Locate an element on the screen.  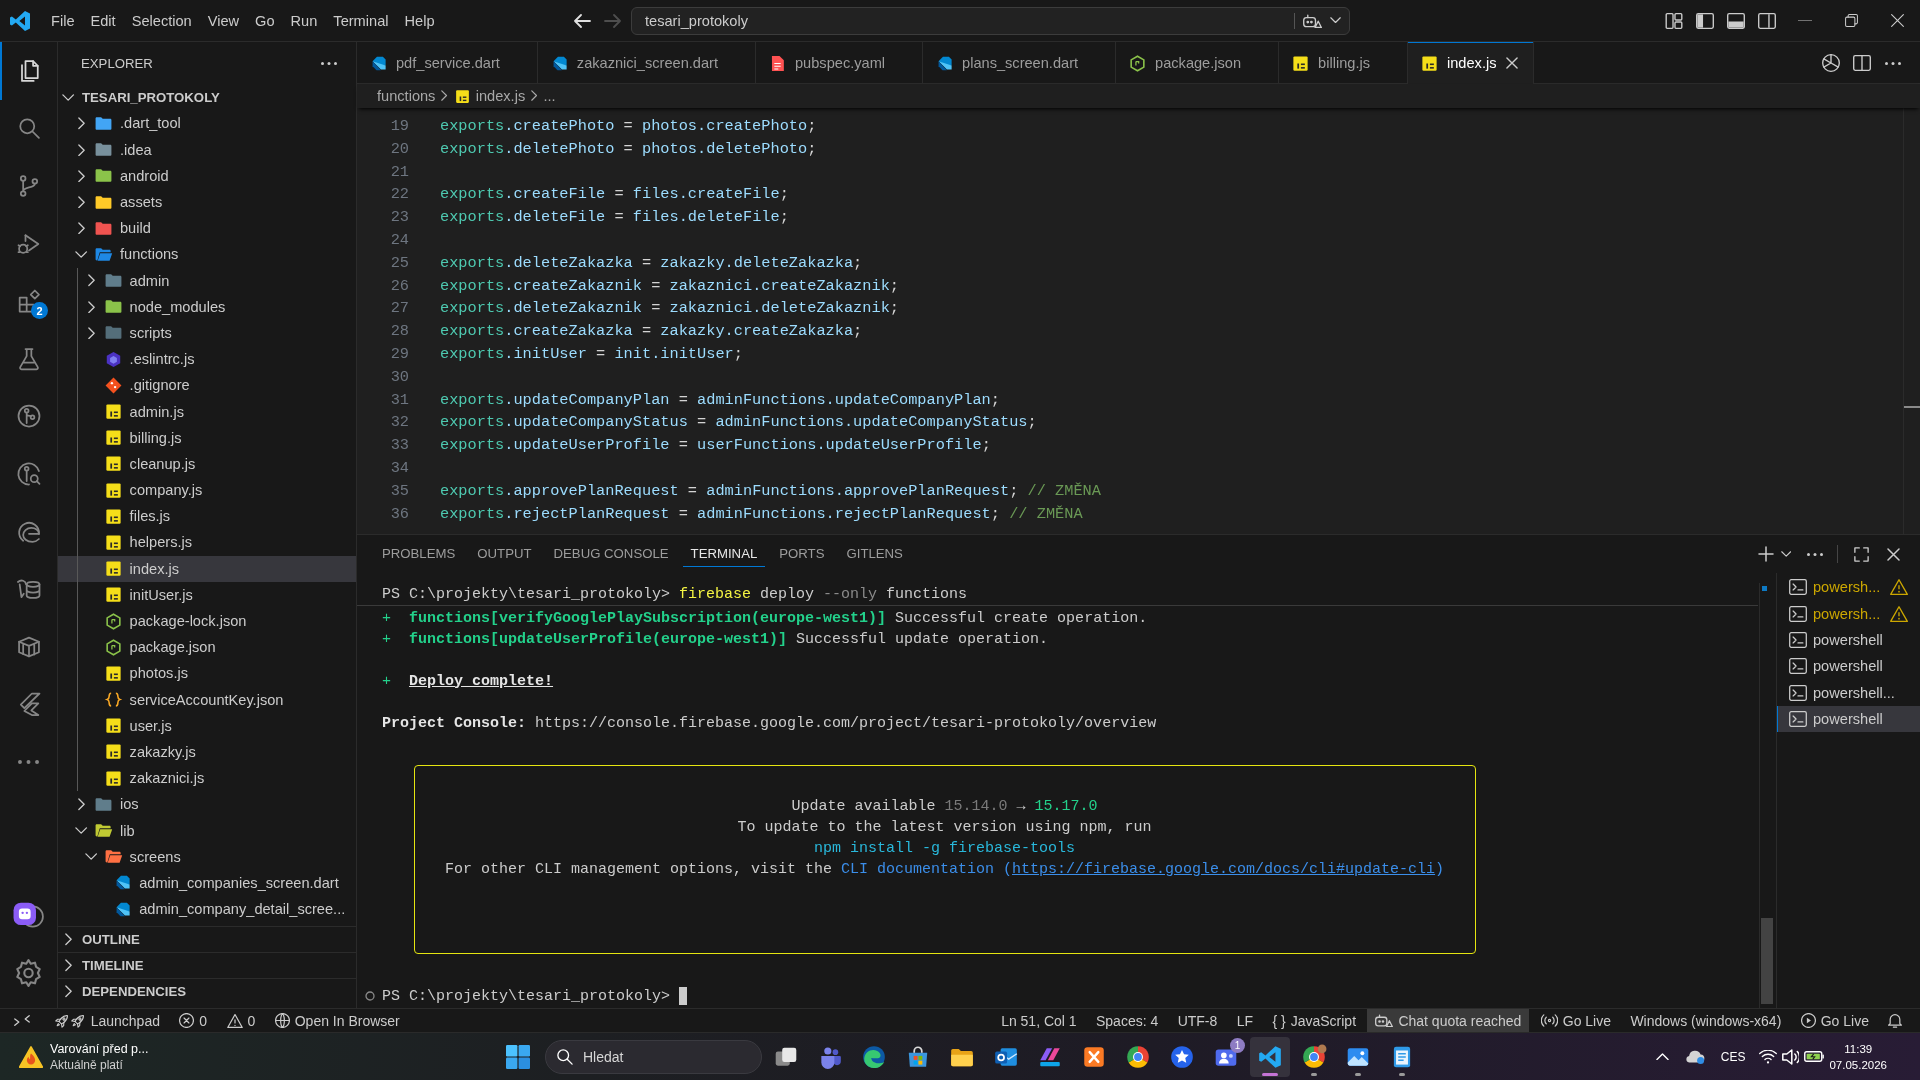
tree-item: lib is located at coordinates (207, 830).